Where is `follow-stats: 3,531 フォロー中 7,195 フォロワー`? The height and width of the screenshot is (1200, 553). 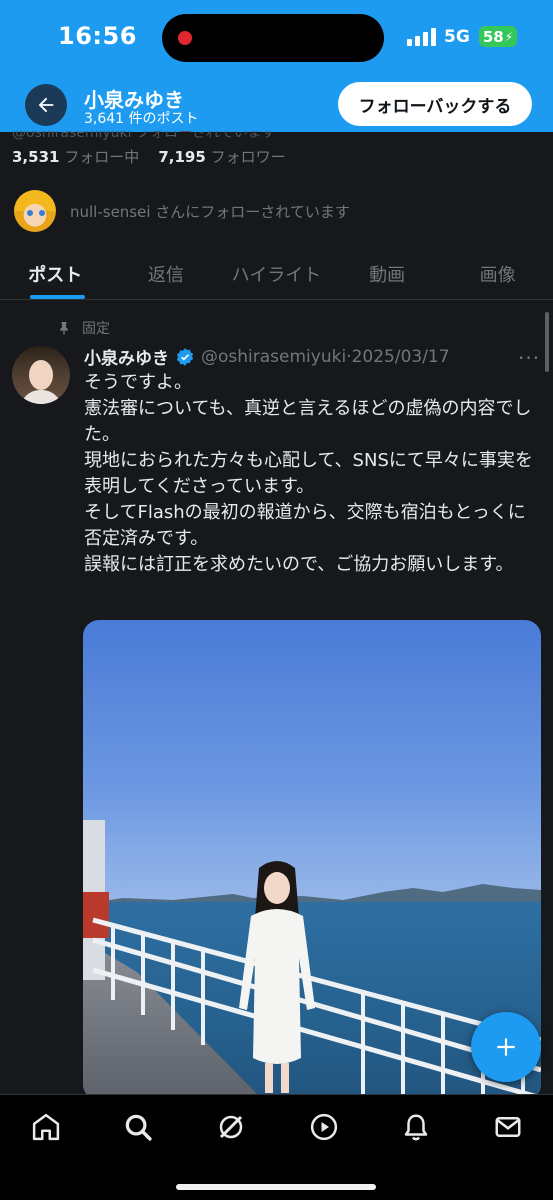
follow-stats: 3,531 フォロー中 7,195 フォロワー is located at coordinates (149, 156).